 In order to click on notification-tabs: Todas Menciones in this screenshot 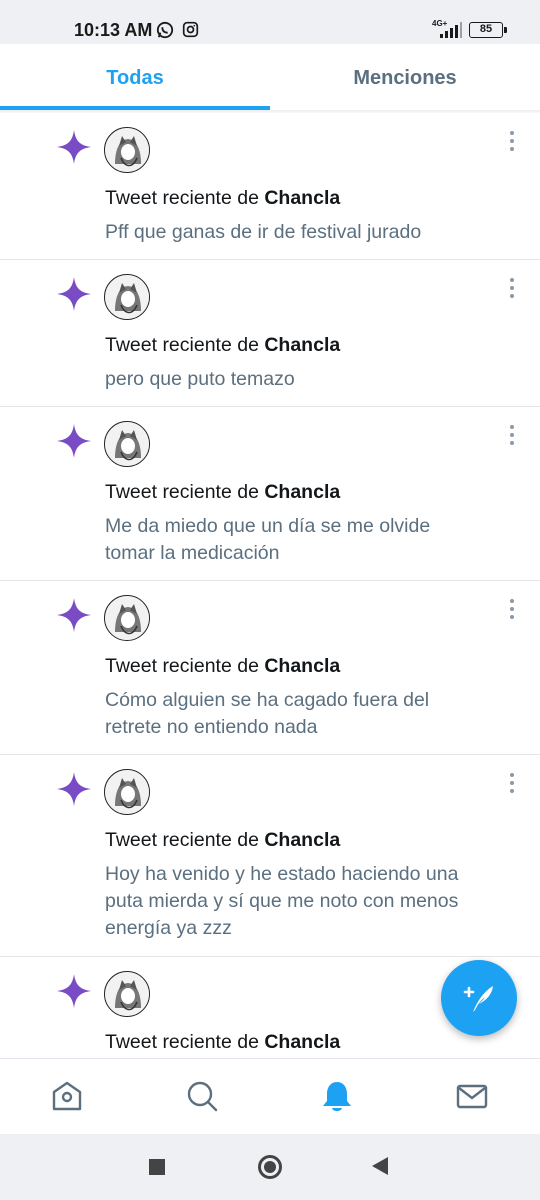, I will do `click(270, 78)`.